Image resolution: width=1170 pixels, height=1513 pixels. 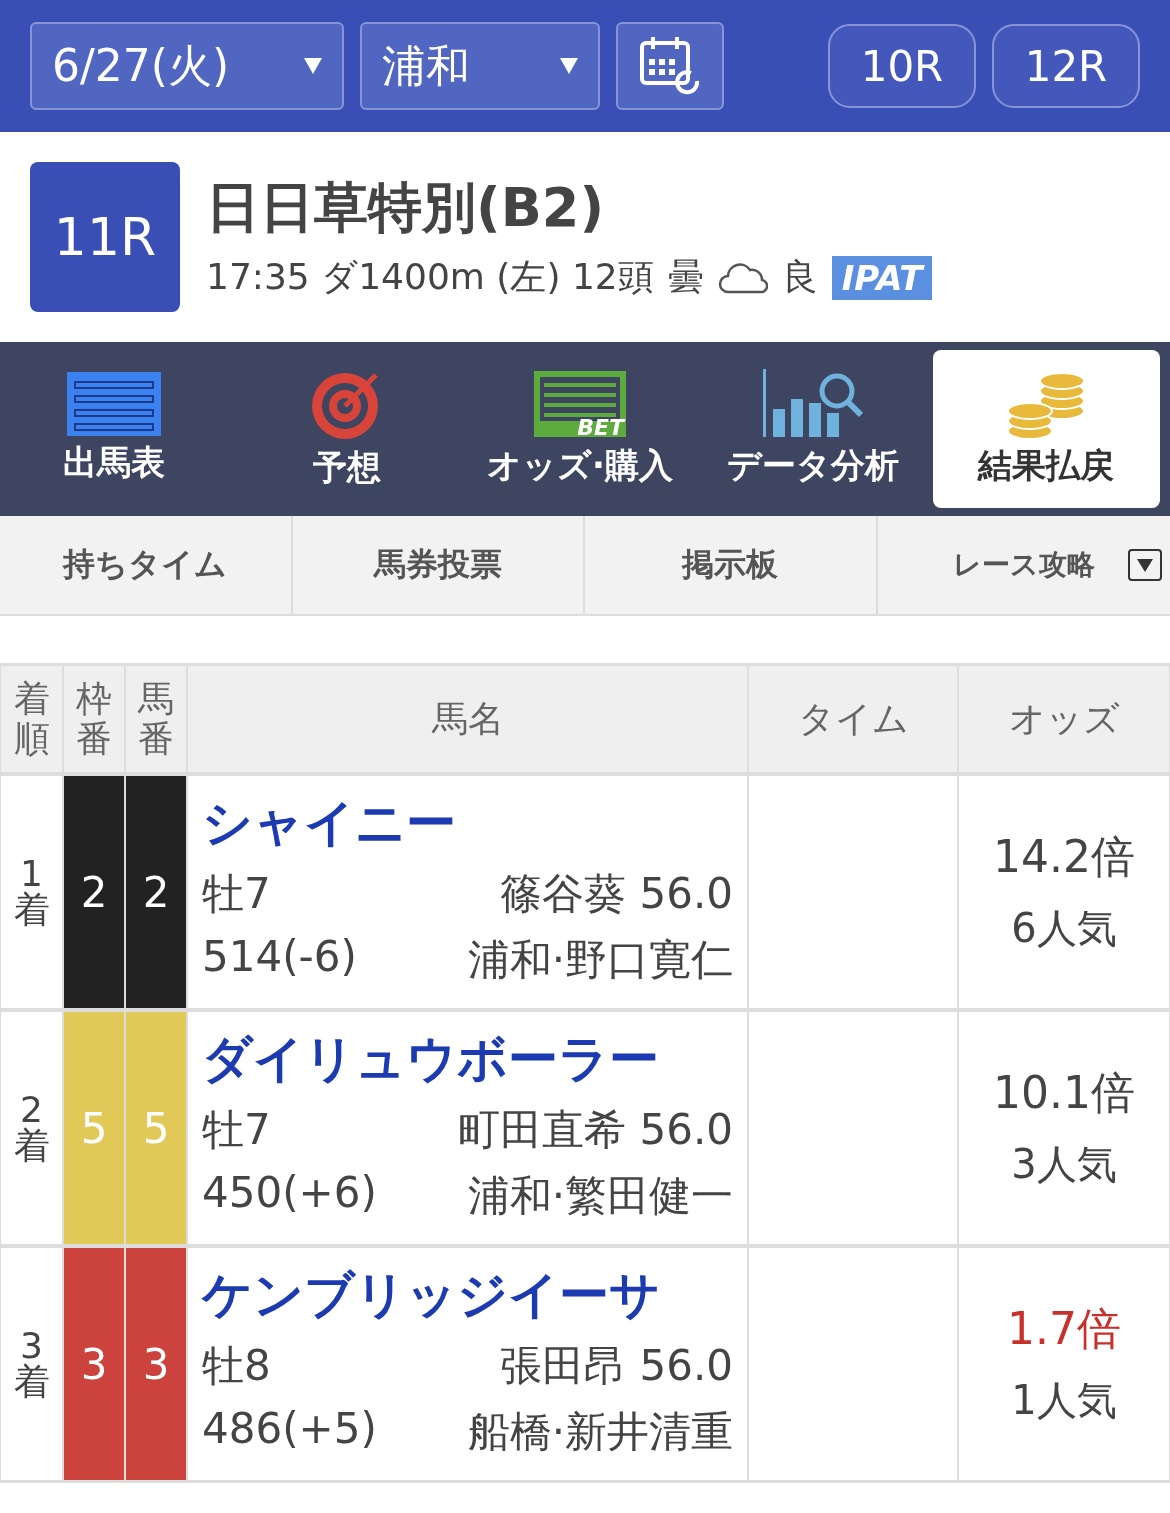 I want to click on horse-name: ケンブリッジイーサ, so click(x=467, y=1295).